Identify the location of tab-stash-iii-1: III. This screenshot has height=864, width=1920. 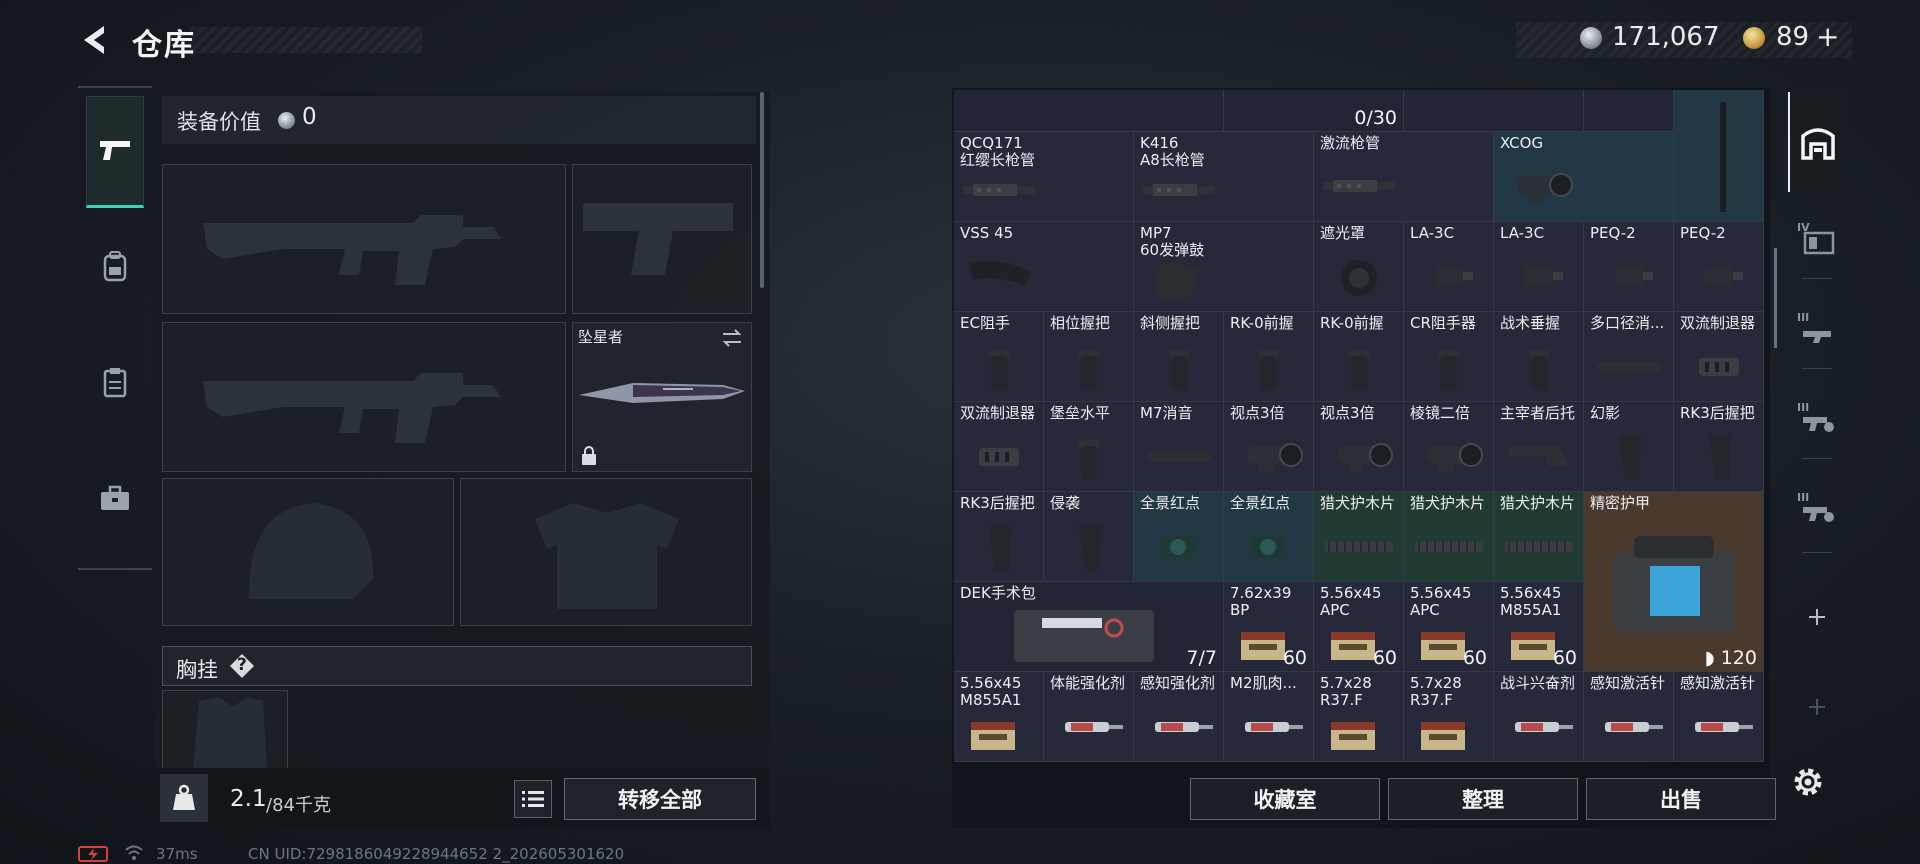
(1817, 327).